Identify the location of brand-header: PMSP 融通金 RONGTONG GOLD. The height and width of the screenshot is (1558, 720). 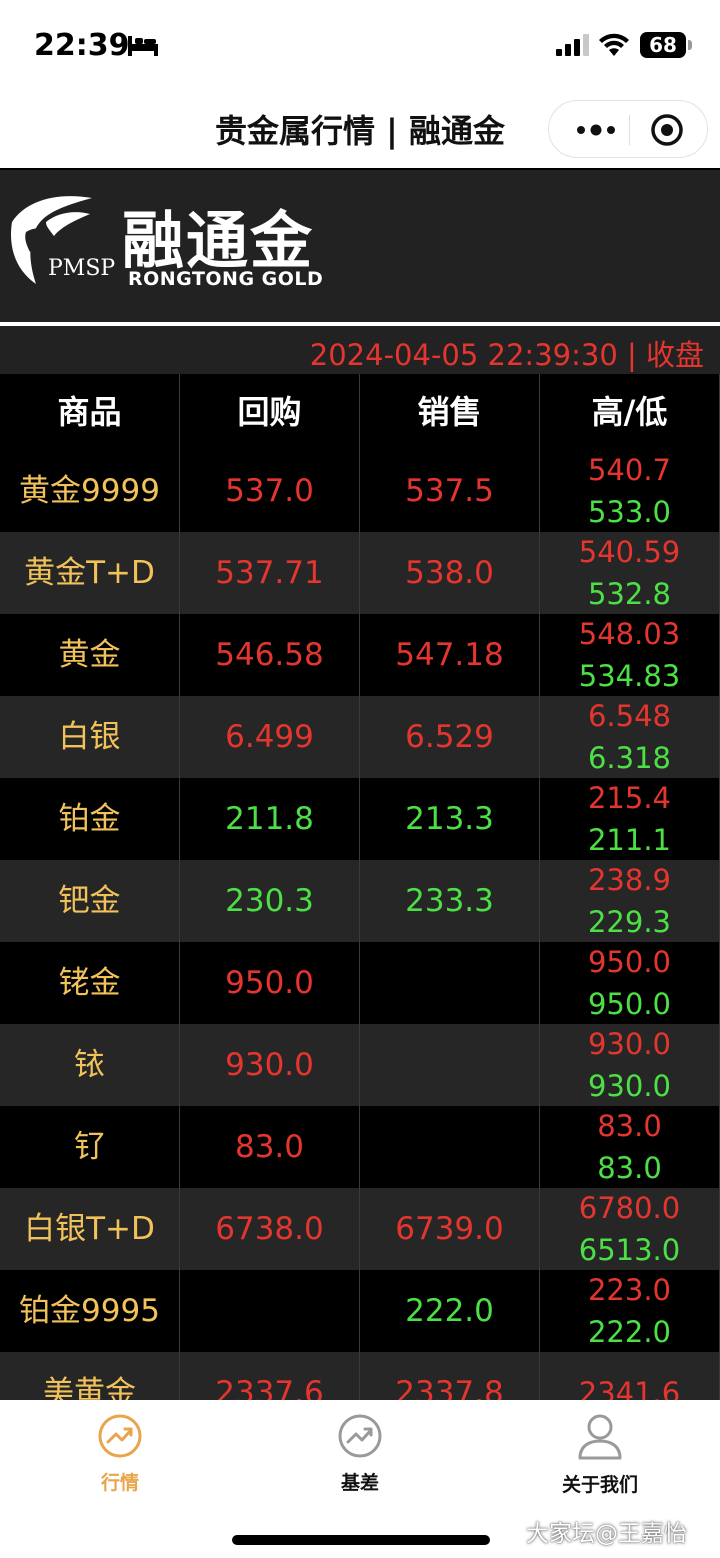
(360, 245).